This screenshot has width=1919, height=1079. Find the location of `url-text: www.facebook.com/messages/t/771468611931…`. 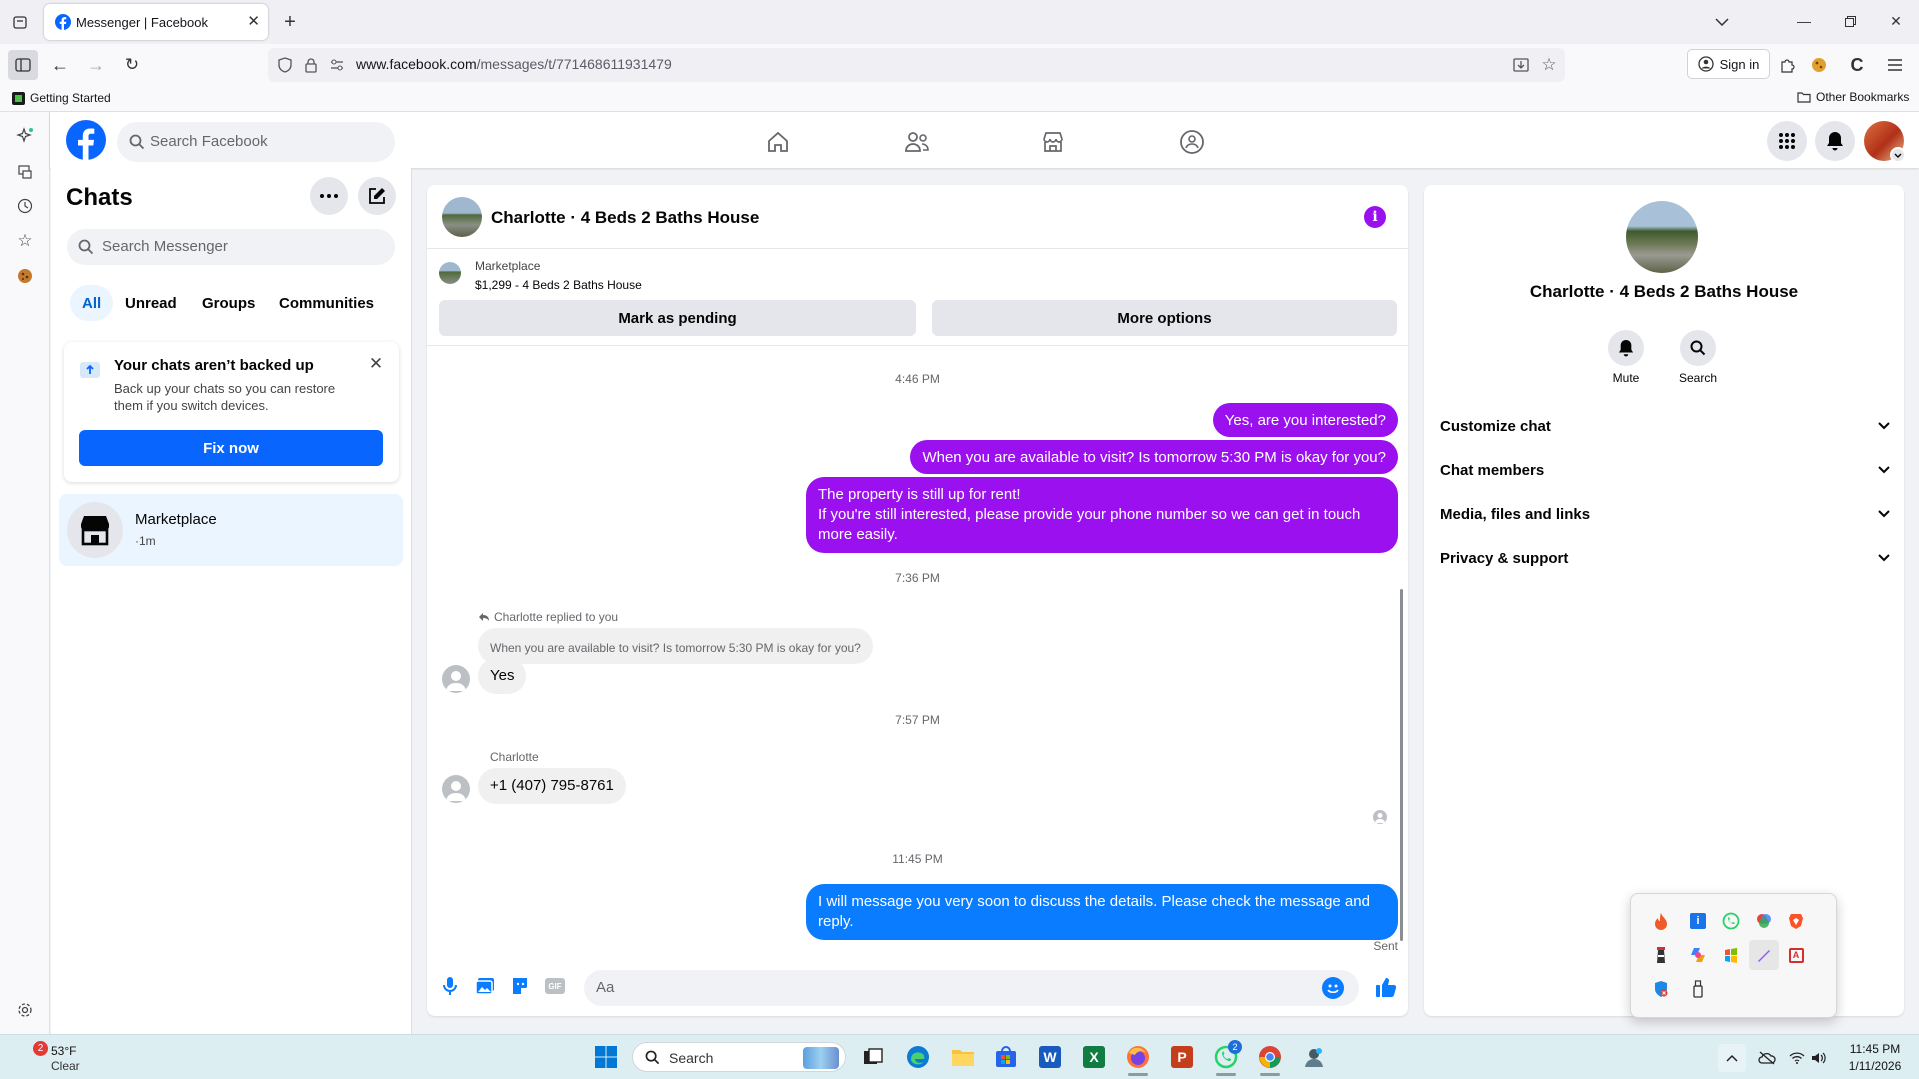

url-text: www.facebook.com/messages/t/771468611931… is located at coordinates (514, 64).